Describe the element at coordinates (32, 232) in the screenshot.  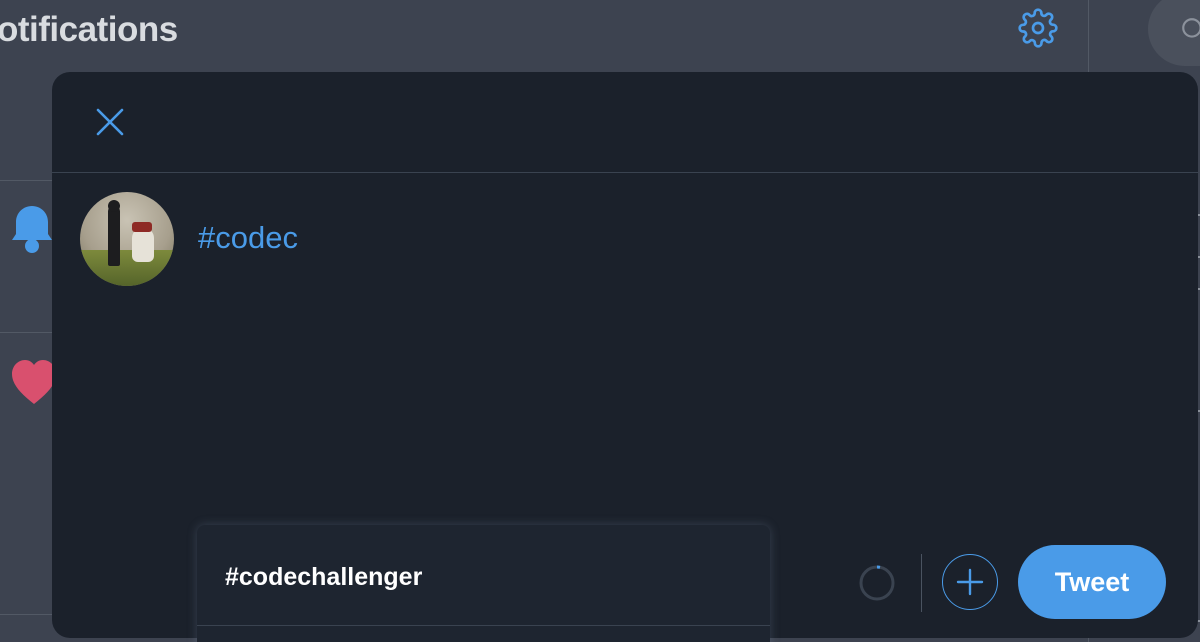
I see `bell-icon` at that location.